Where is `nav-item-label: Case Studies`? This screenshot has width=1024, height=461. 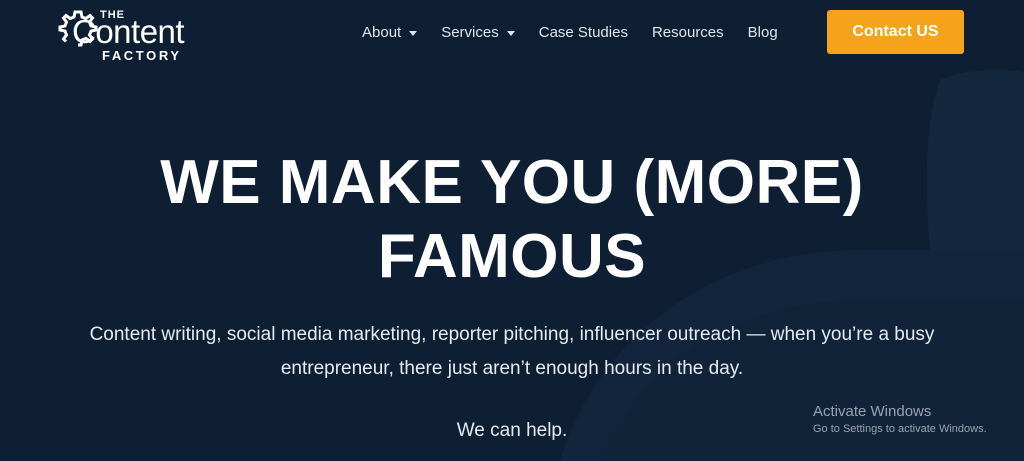 nav-item-label: Case Studies is located at coordinates (583, 32).